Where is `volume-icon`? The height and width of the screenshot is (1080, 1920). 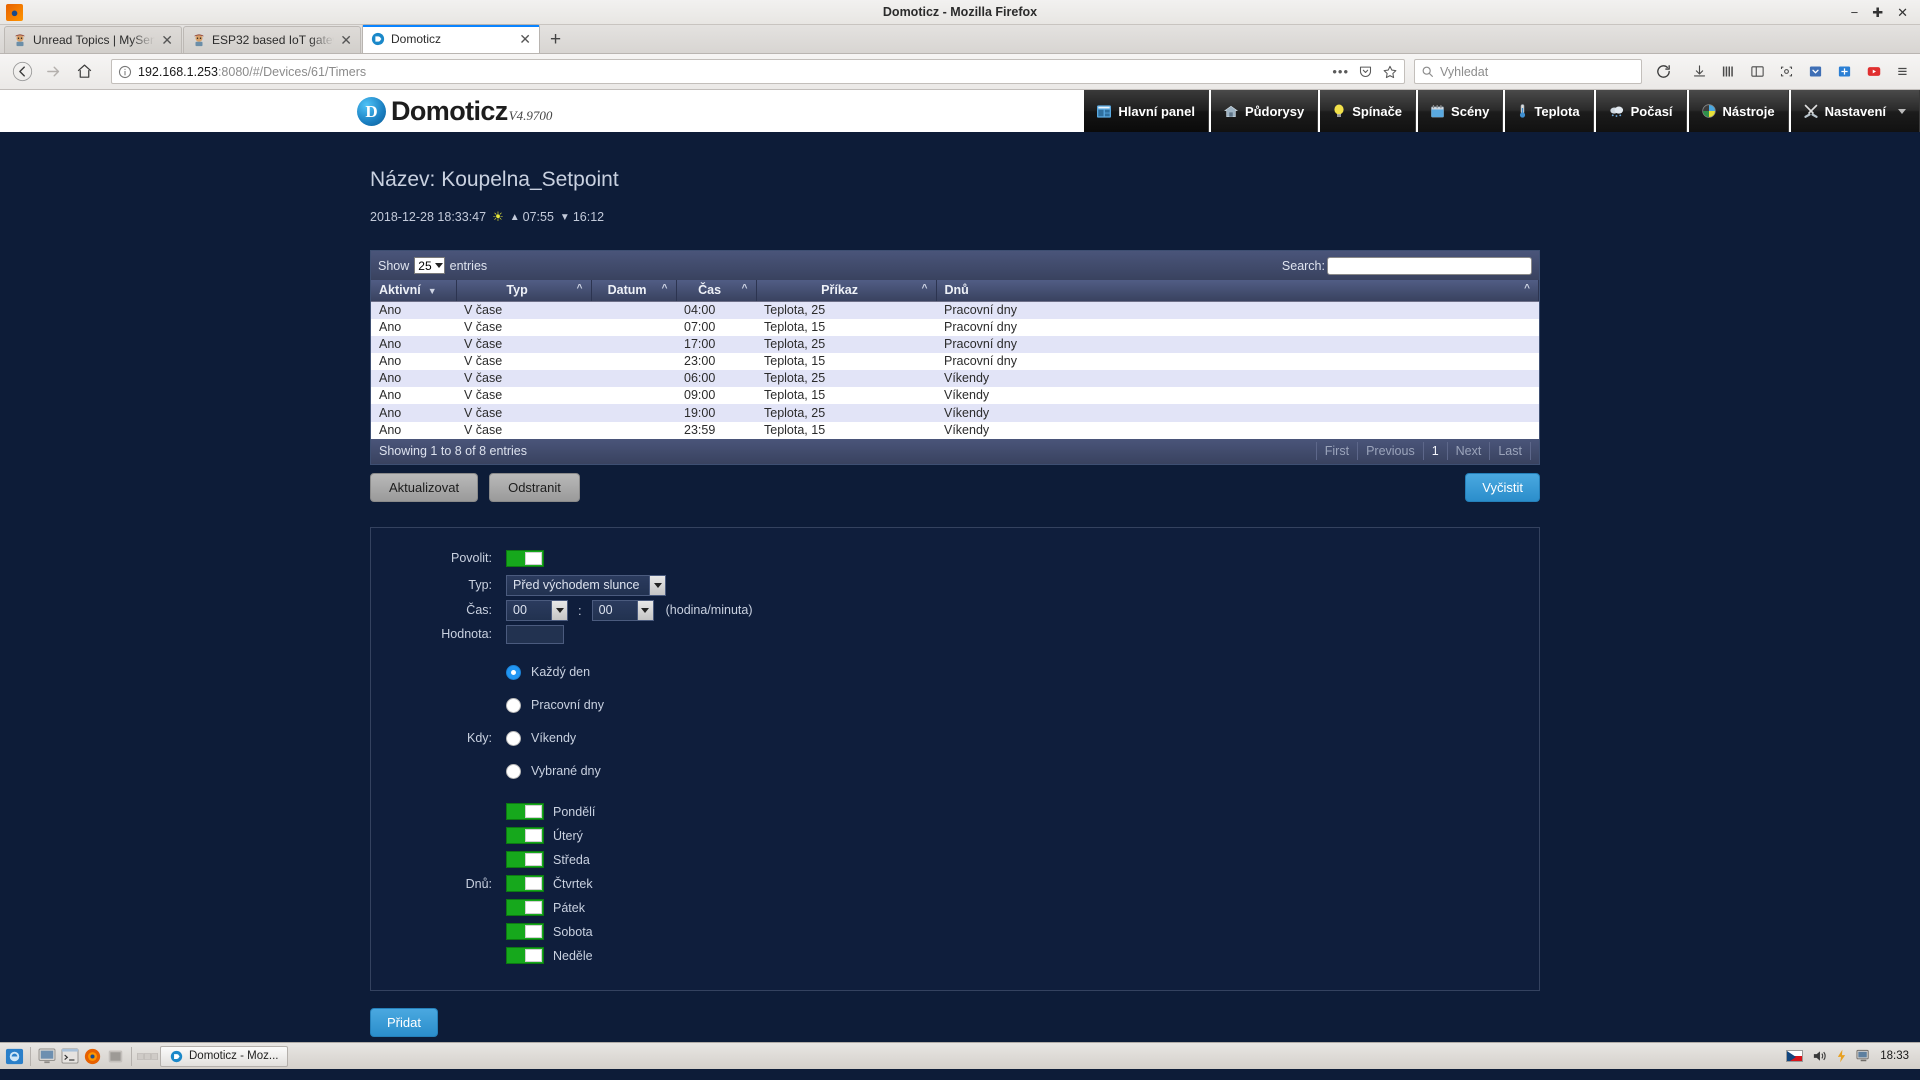
volume-icon is located at coordinates (1819, 1056).